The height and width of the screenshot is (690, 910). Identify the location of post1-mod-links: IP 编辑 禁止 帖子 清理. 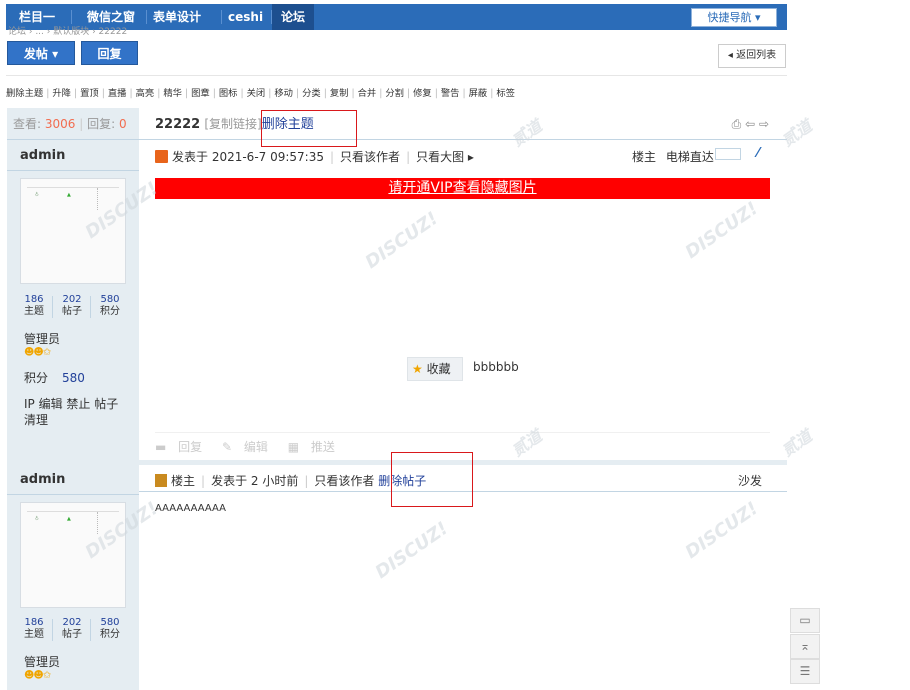
(79, 412).